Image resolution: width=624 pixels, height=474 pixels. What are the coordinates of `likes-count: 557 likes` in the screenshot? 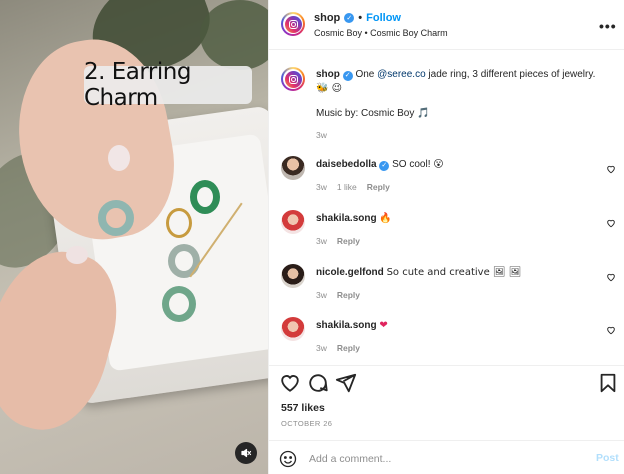 It's located at (303, 408).